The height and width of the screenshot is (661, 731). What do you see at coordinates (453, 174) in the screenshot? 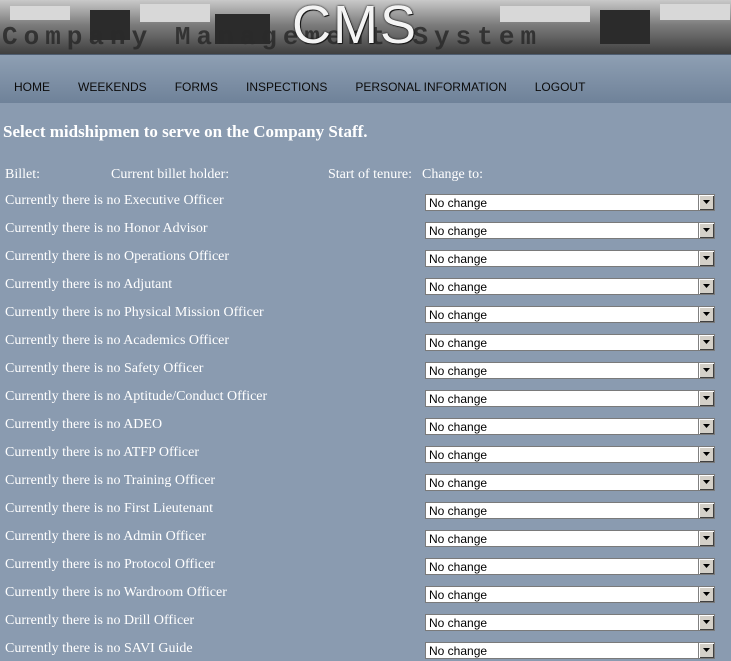
I see `column-header-change: Change to:` at bounding box center [453, 174].